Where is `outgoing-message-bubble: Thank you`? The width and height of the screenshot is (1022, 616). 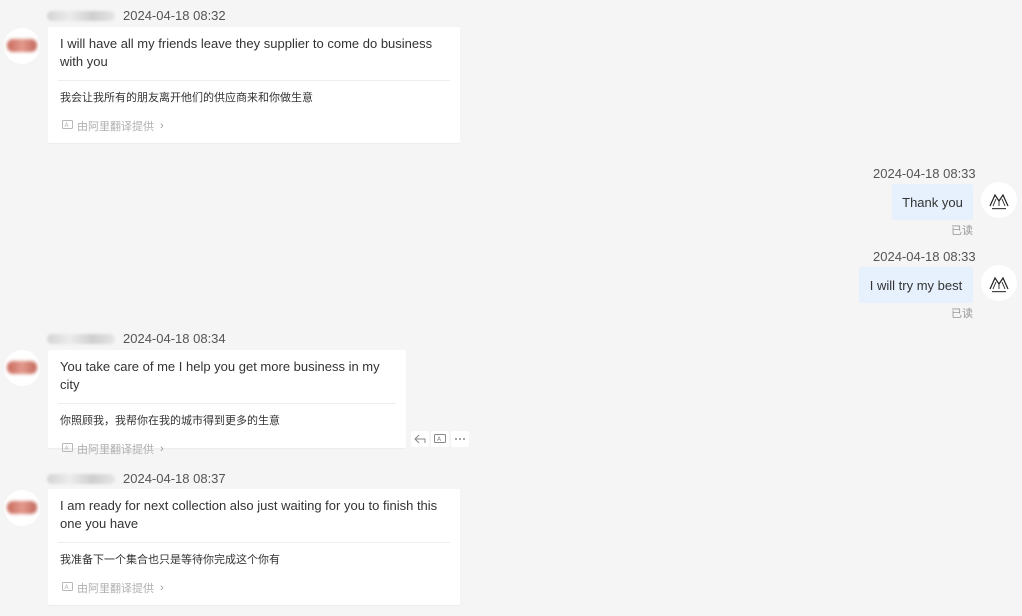
outgoing-message-bubble: Thank you is located at coordinates (932, 202).